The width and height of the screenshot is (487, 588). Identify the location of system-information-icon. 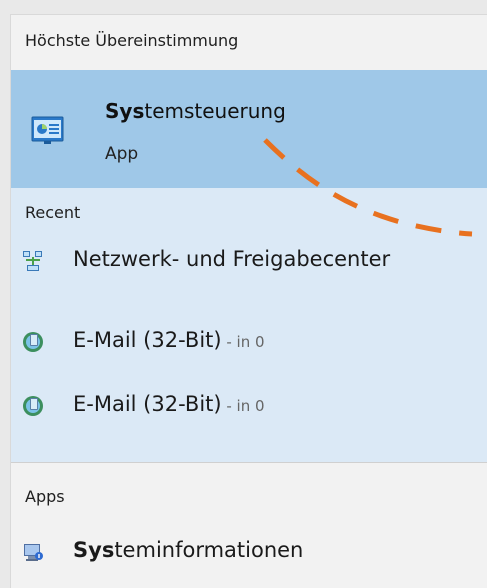
(33, 552).